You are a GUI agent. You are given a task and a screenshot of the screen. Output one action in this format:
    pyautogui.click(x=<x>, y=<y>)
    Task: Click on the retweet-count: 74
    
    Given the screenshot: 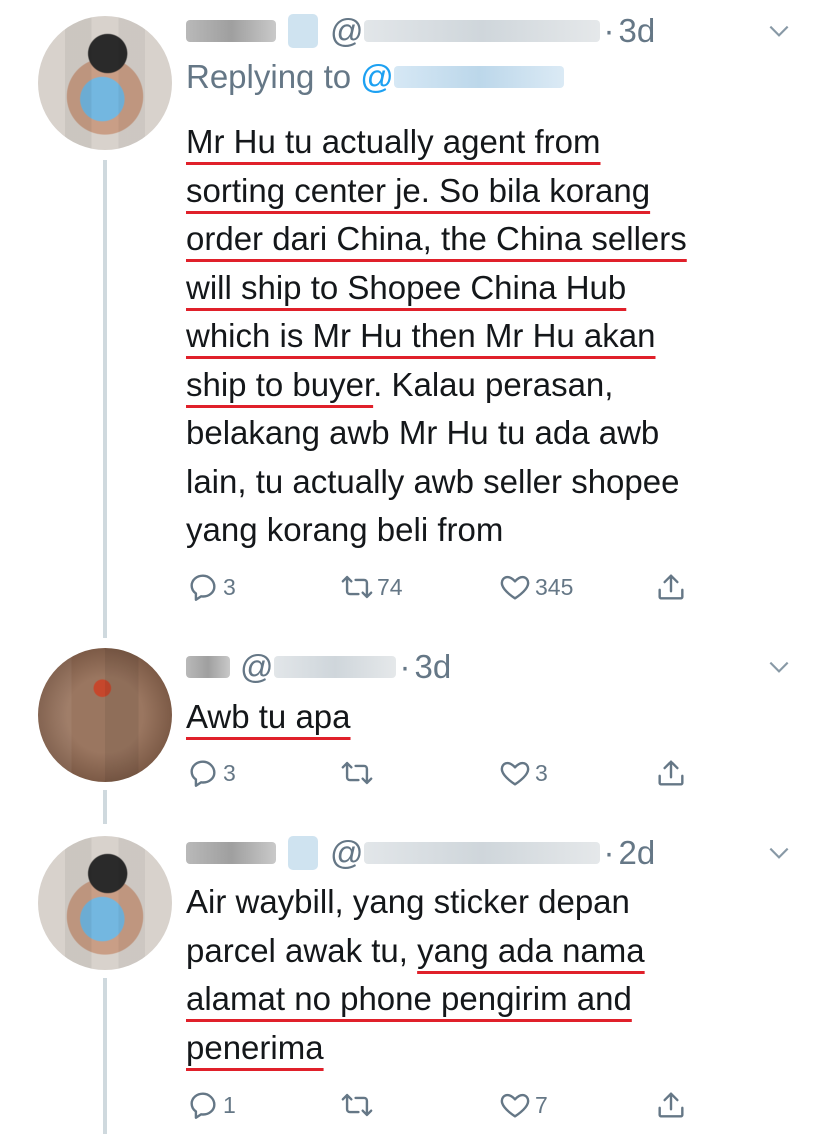 What is the action you would take?
    pyautogui.click(x=390, y=586)
    